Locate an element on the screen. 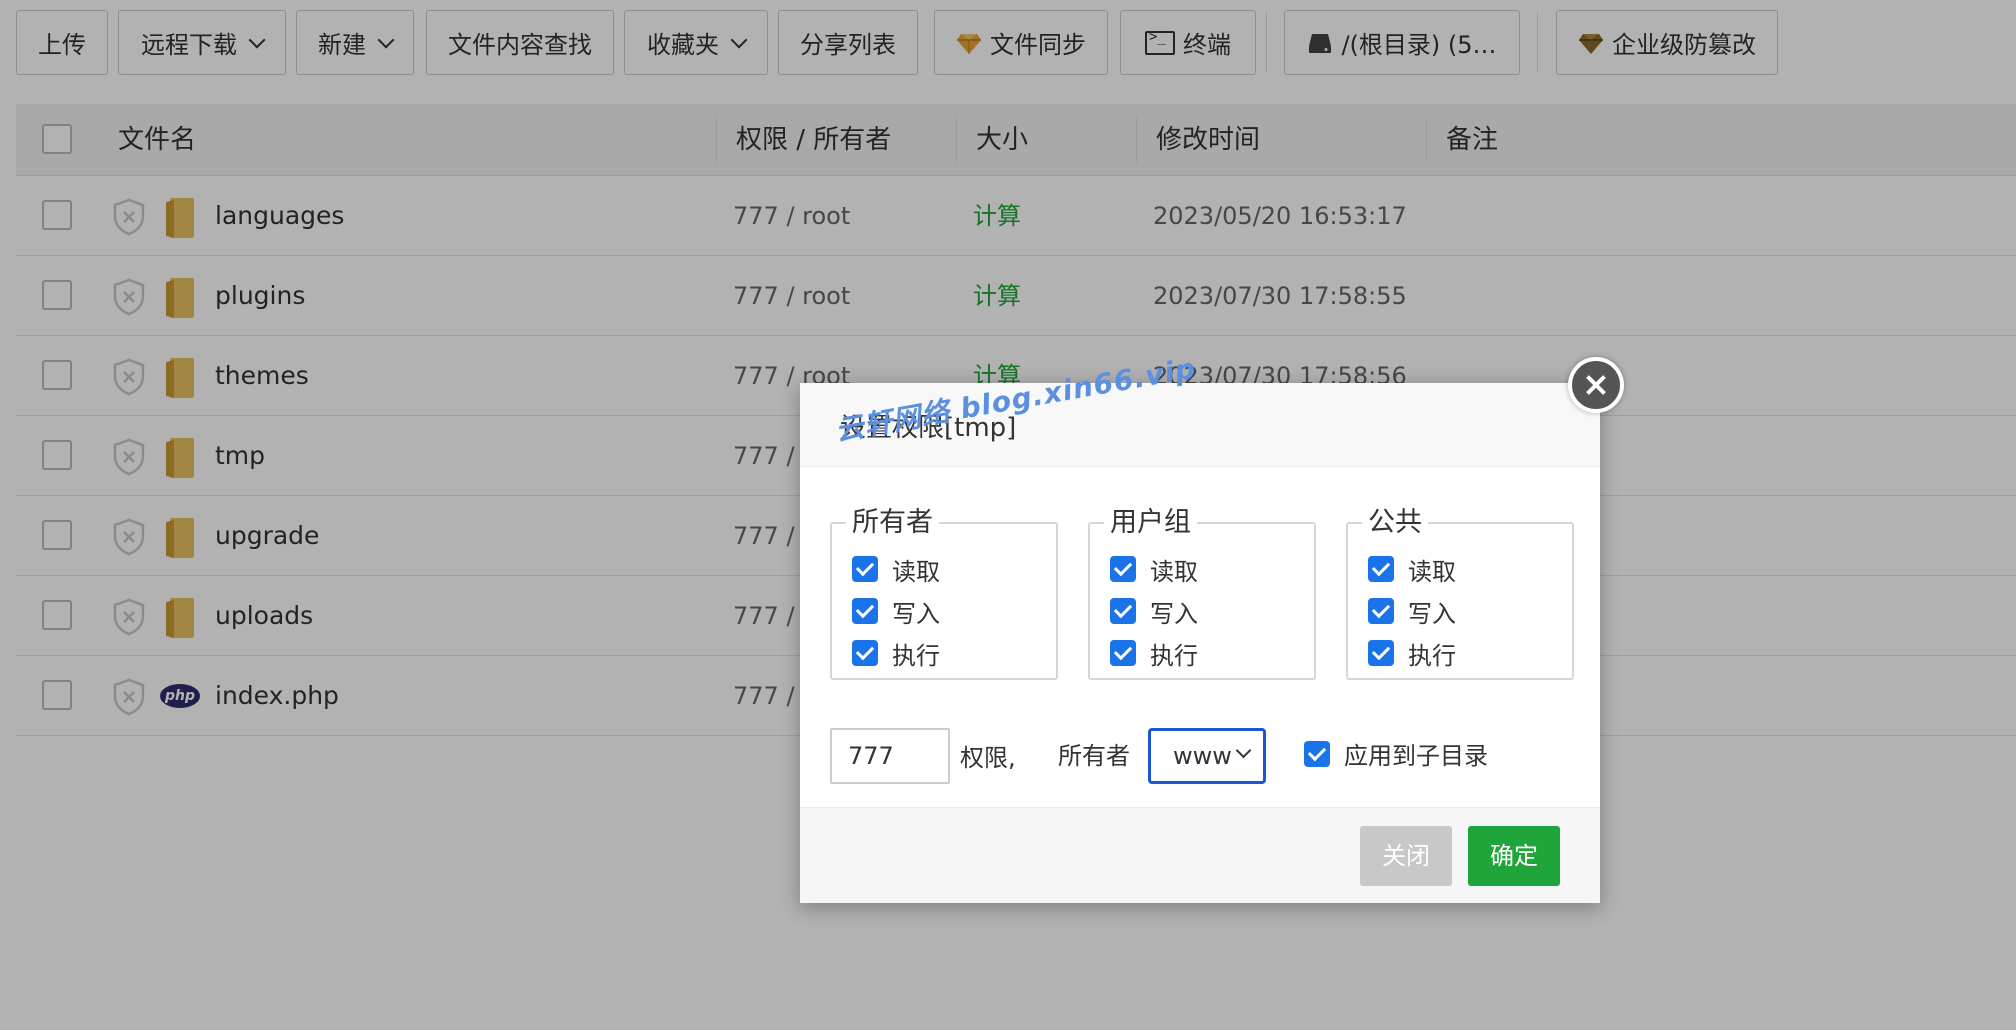 This screenshot has width=2016, height=1030. permission-value-input: 777 is located at coordinates (890, 756).